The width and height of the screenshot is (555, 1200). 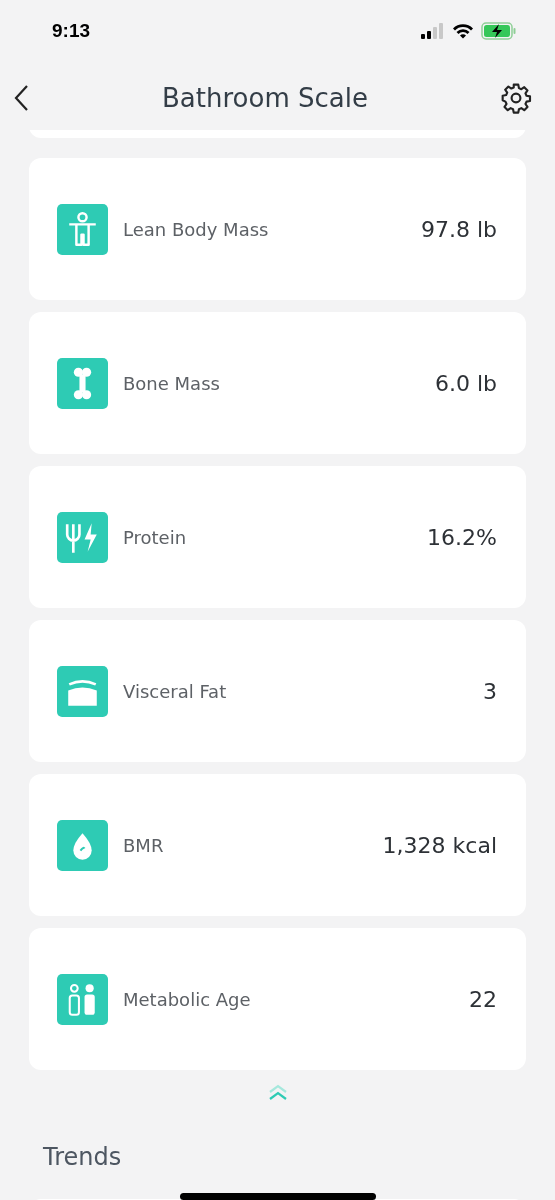 I want to click on metric-value: 16.2%, so click(x=462, y=537).